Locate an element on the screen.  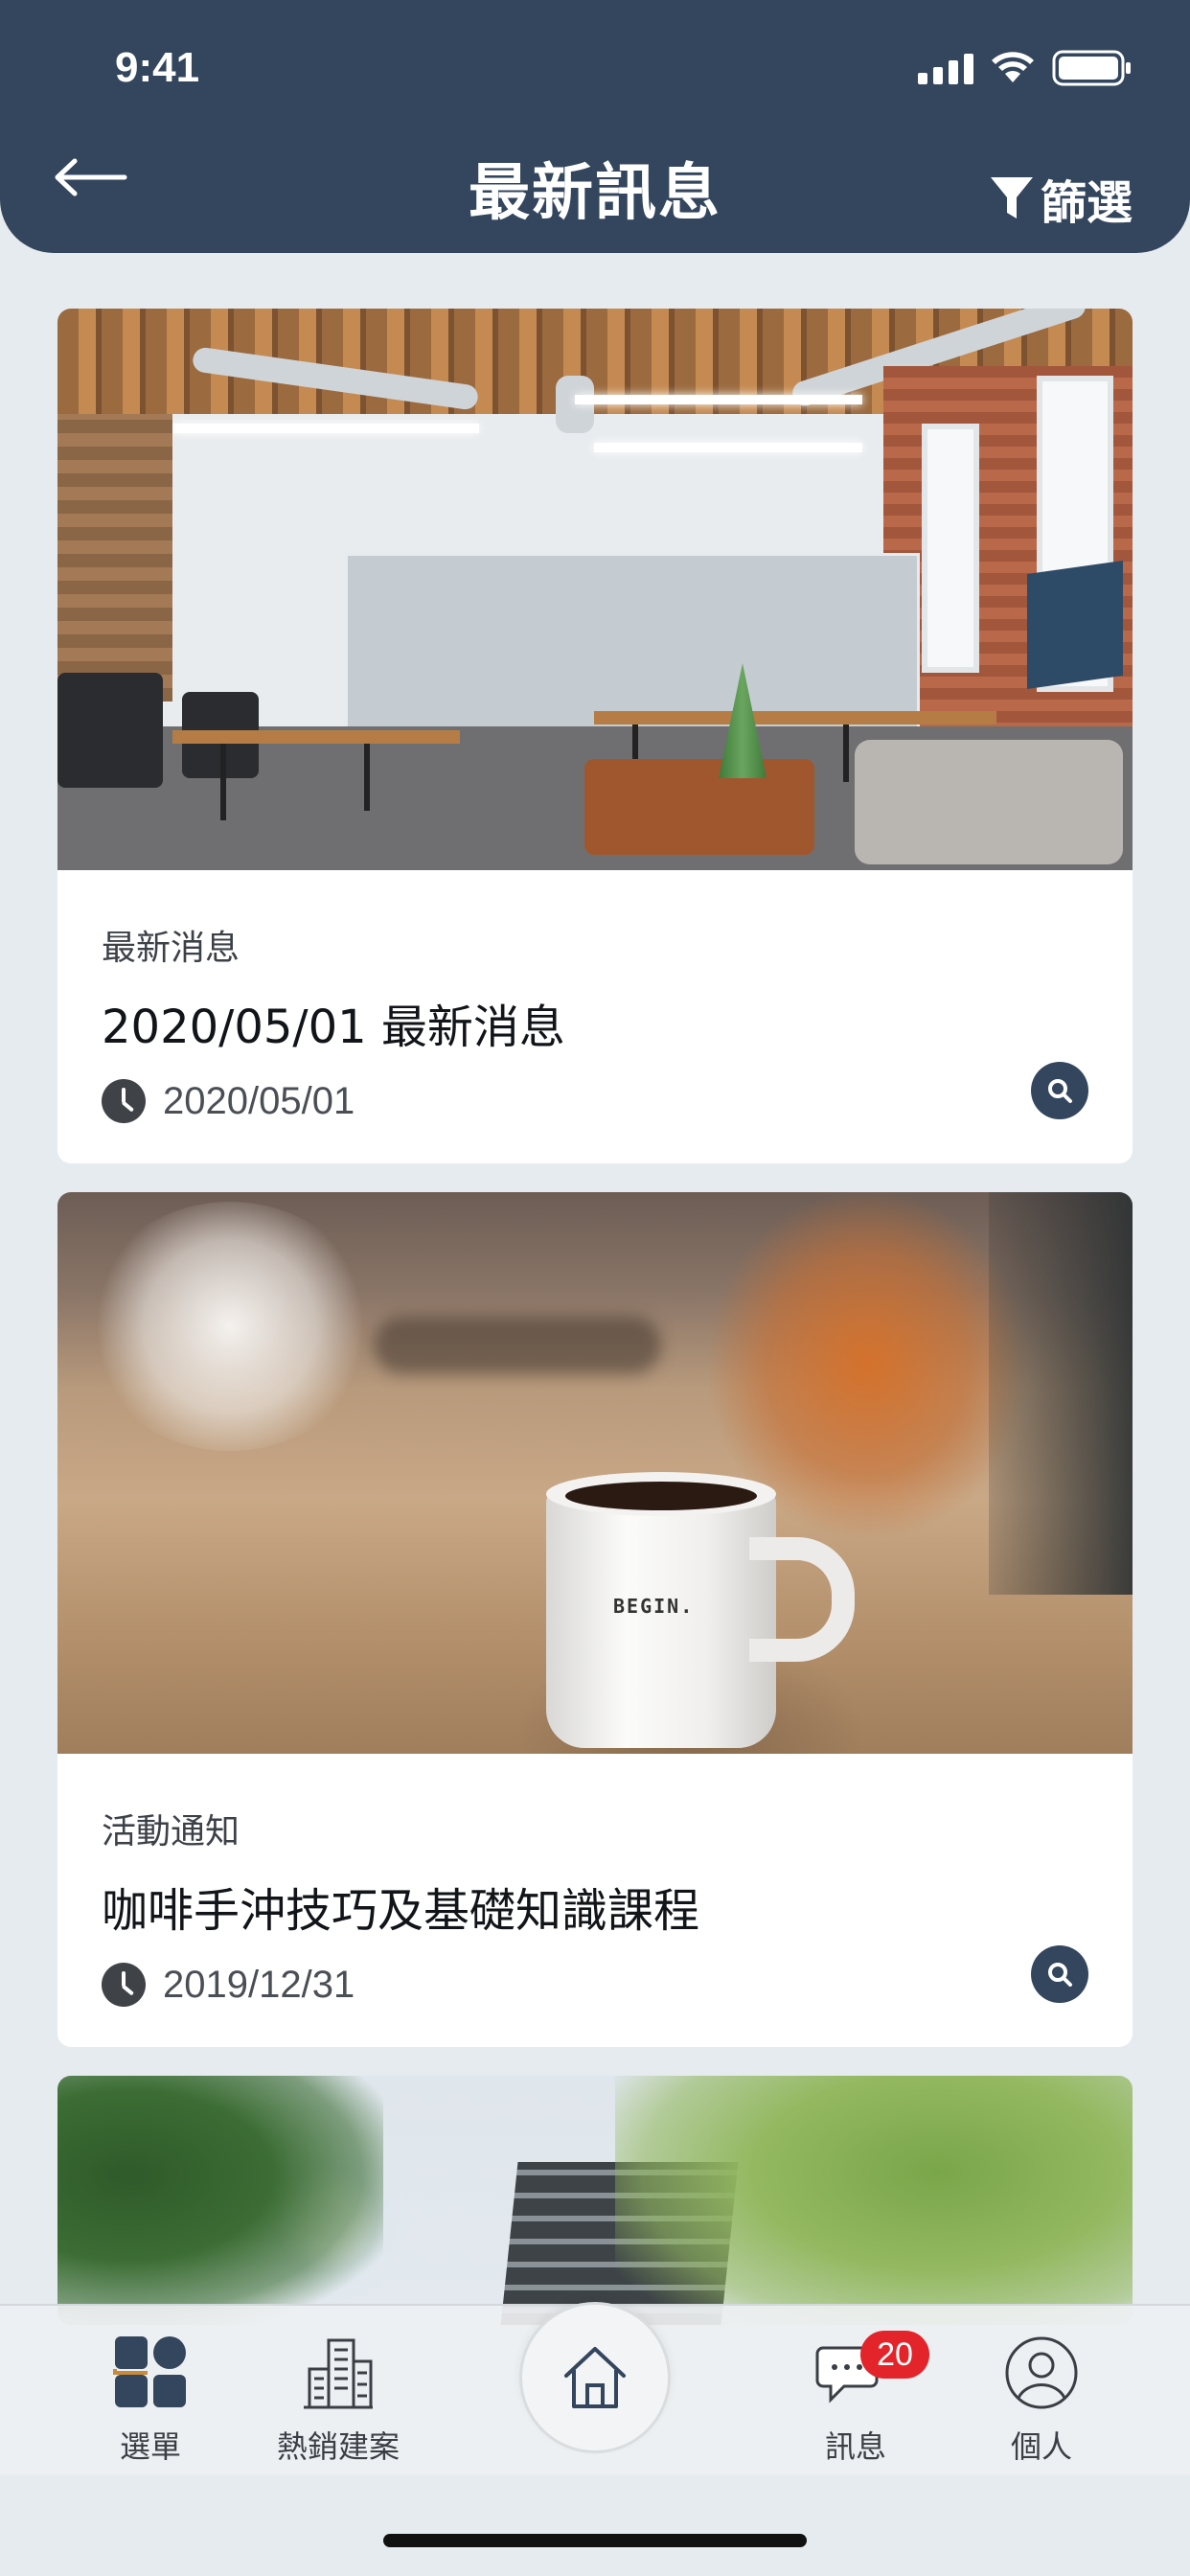
card-title: 2020/05/01 最新消息 is located at coordinates (595, 1023).